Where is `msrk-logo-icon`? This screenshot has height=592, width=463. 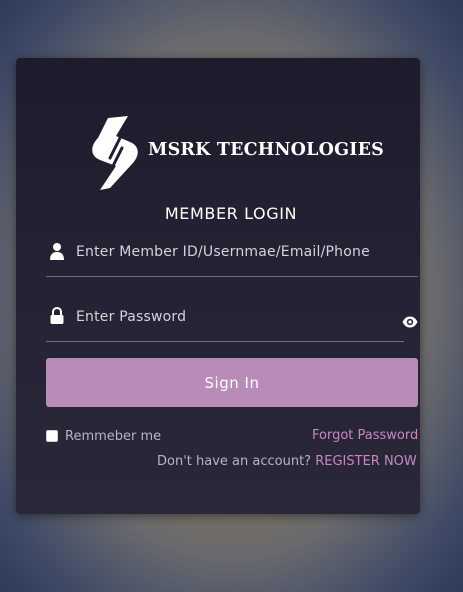
msrk-logo-icon is located at coordinates (115, 153).